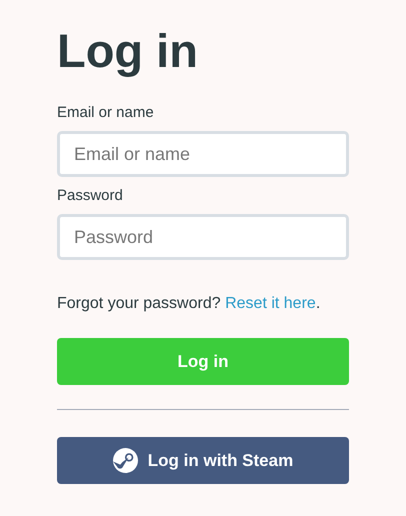  Describe the element at coordinates (203, 361) in the screenshot. I see `login-button: Log in` at that location.